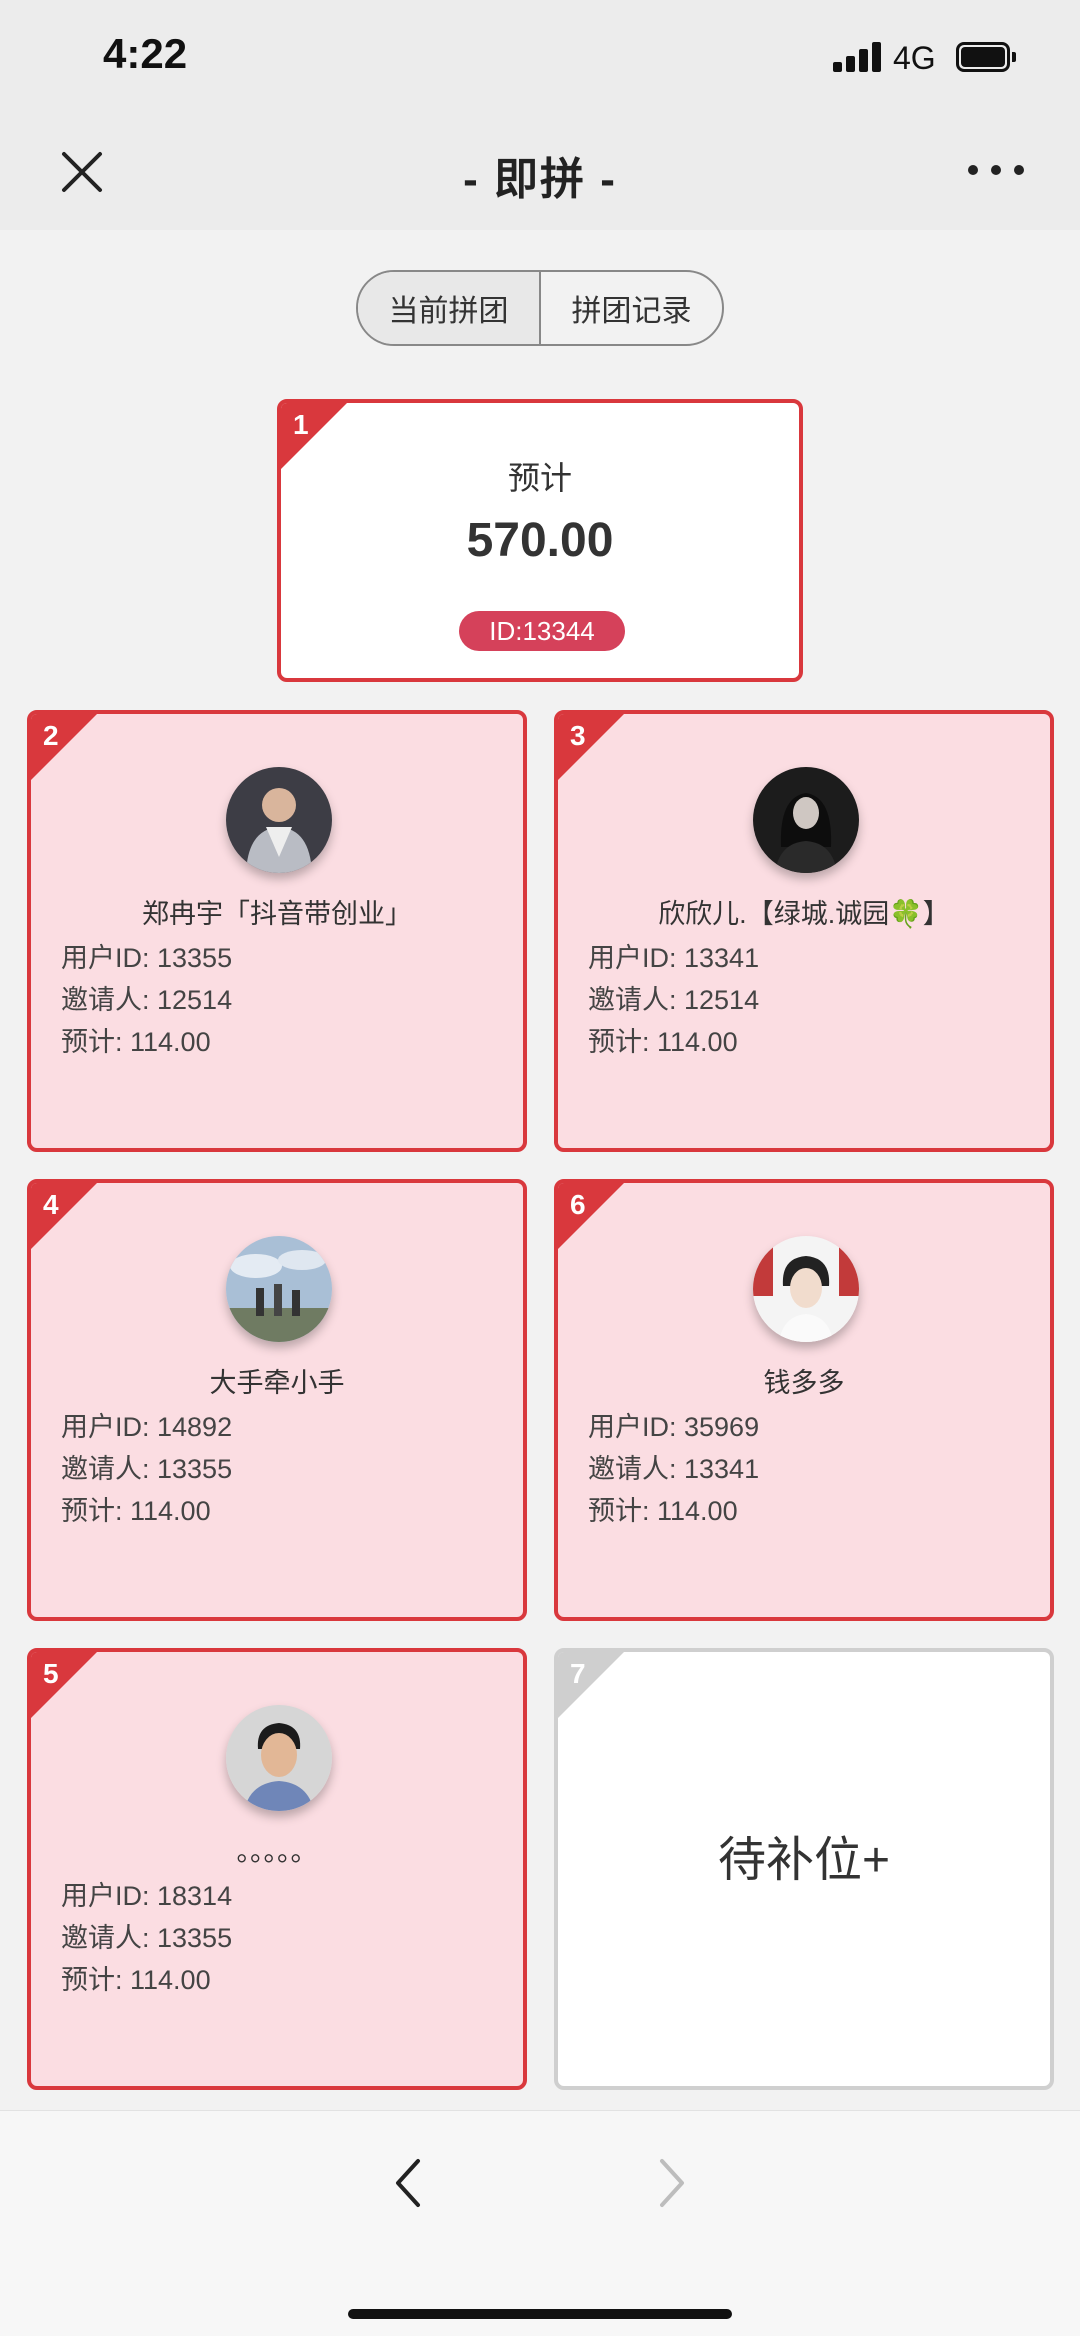 The image size is (1080, 2336). What do you see at coordinates (804, 1400) in the screenshot?
I see `member-card: 6 钱多多 用户ID: 35969 邀请人: 13341 预计: 114.00` at bounding box center [804, 1400].